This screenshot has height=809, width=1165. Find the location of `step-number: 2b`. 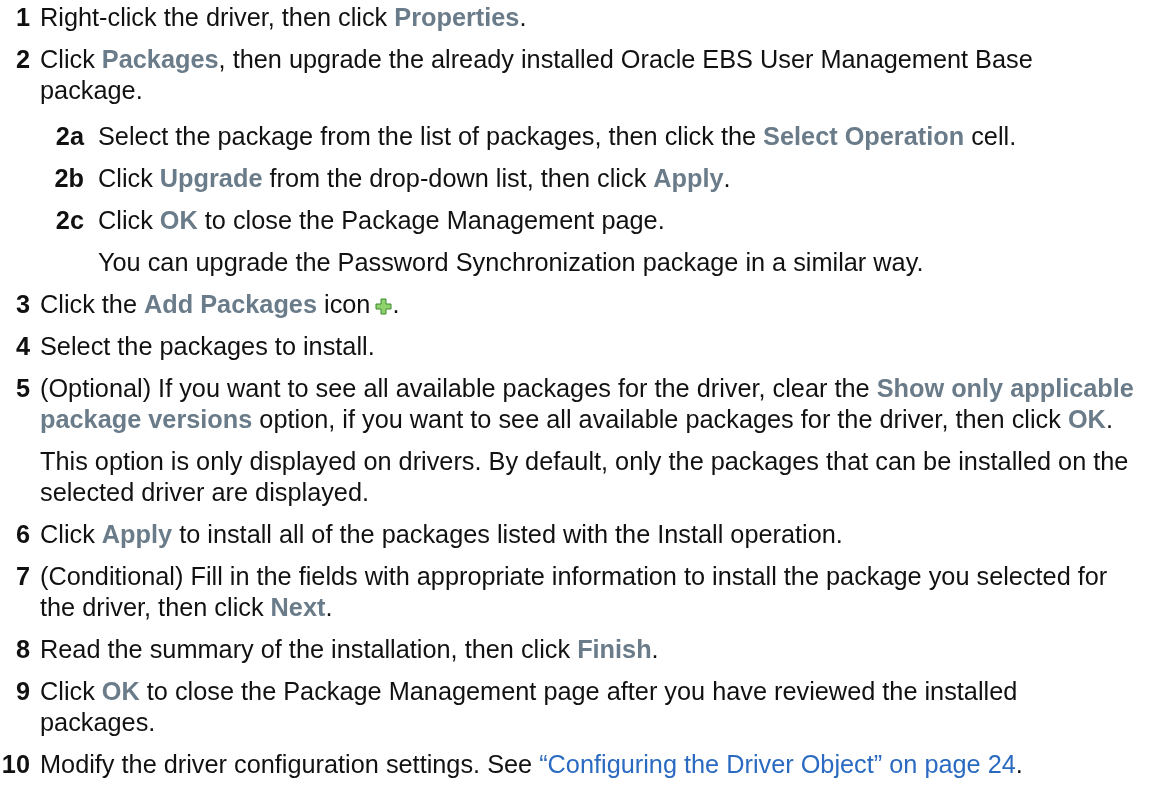

step-number: 2b is located at coordinates (68, 178).